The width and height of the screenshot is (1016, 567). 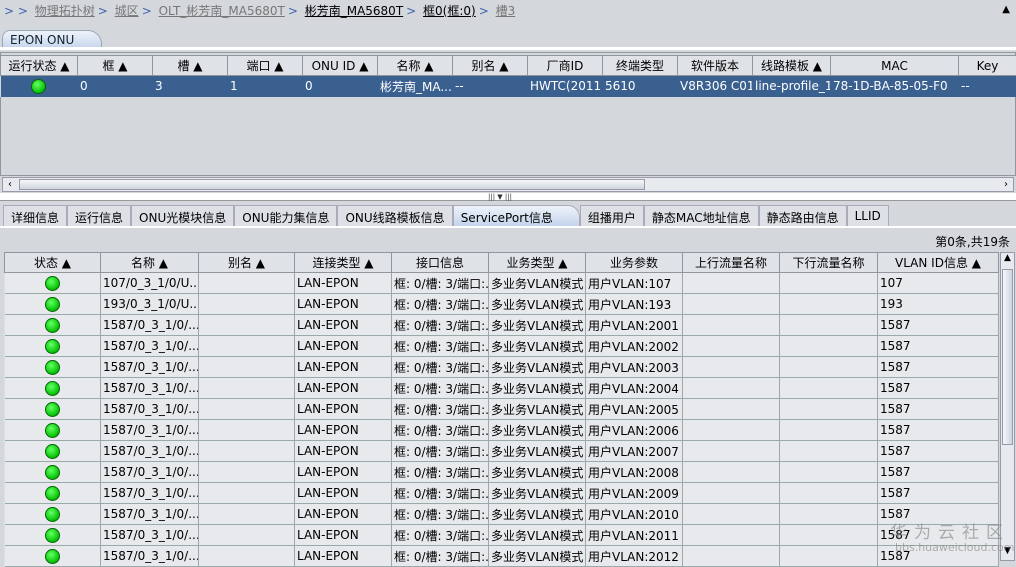 I want to click on collapse-icon: ▲, so click(x=1006, y=9).